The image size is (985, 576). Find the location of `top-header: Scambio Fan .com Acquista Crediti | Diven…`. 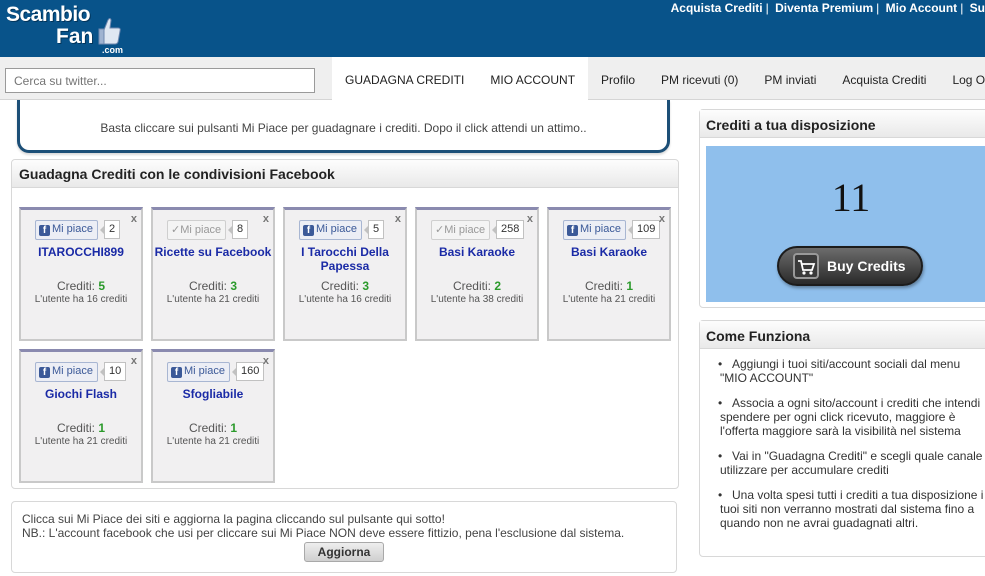

top-header: Scambio Fan .com Acquista Crediti | Diven… is located at coordinates (492, 28).